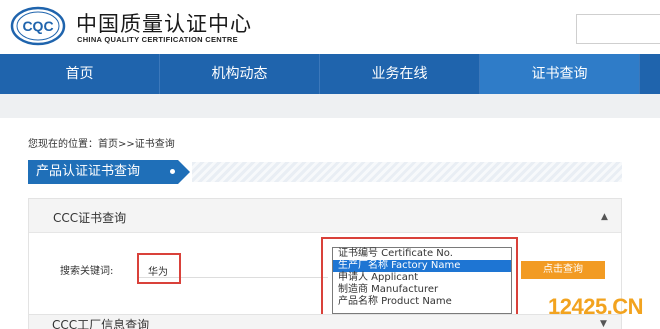  What do you see at coordinates (650, 74) in the screenshot?
I see `nav-filler` at bounding box center [650, 74].